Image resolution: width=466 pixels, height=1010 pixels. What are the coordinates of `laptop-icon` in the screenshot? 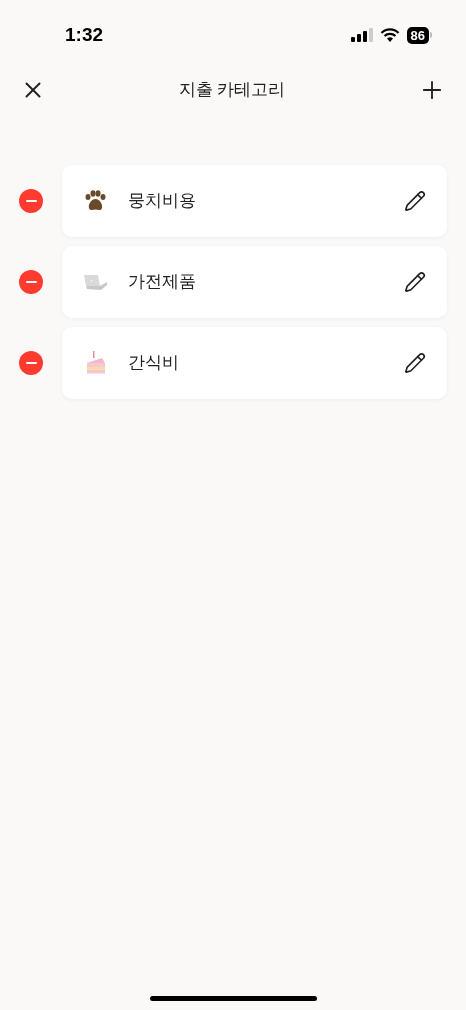 It's located at (95, 282).